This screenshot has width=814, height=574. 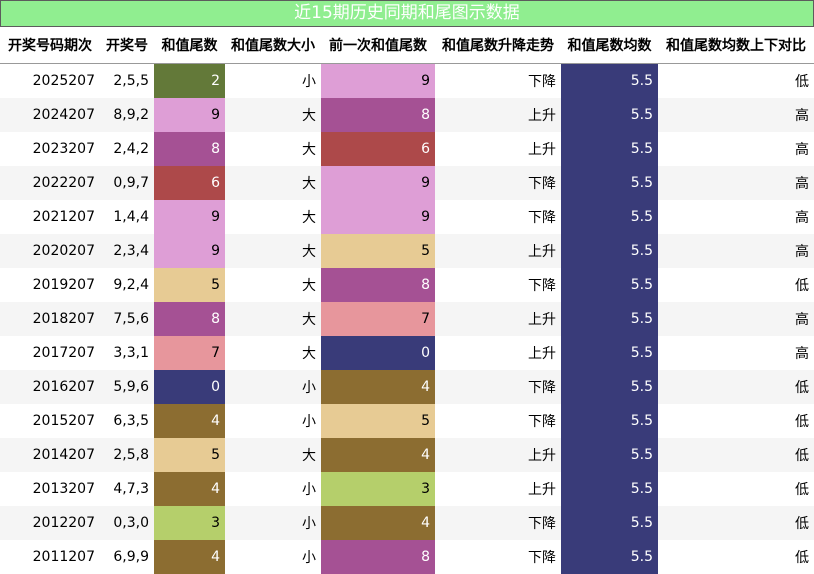 I want to click on period-cell: 2016207, so click(x=50, y=387).